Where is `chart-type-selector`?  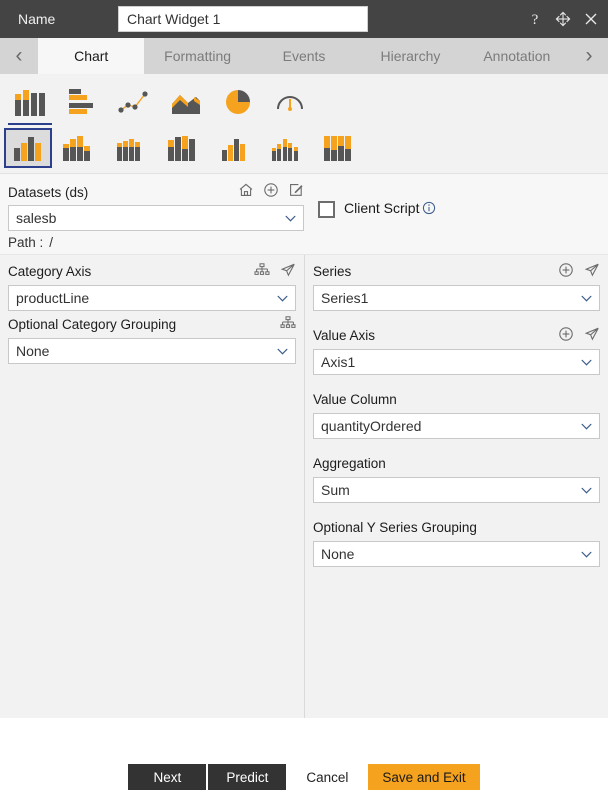
chart-type-selector is located at coordinates (304, 124).